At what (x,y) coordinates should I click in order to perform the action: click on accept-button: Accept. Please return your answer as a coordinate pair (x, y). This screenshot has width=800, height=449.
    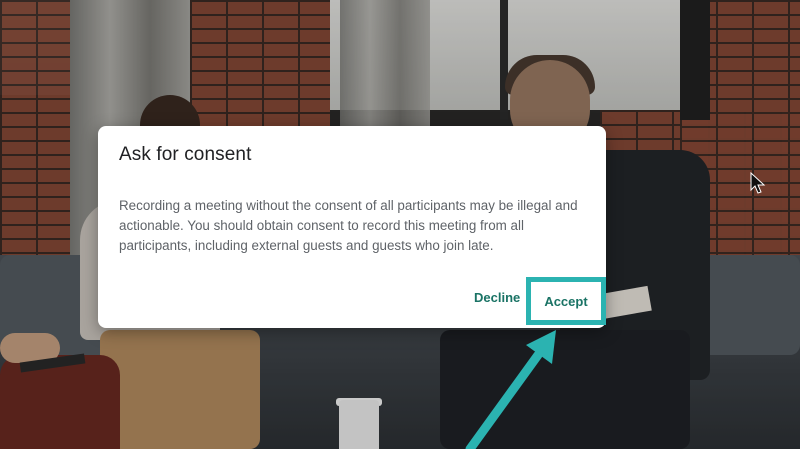
    Looking at the image, I should click on (566, 301).